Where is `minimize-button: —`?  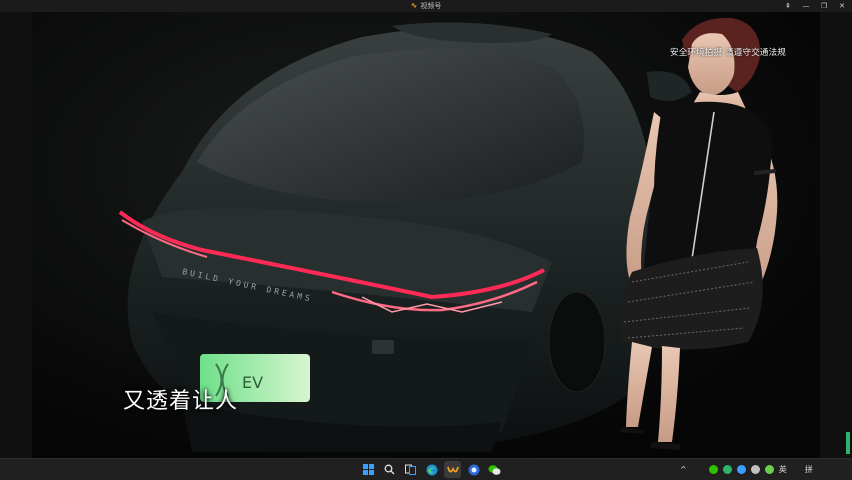
minimize-button: — is located at coordinates (806, 6).